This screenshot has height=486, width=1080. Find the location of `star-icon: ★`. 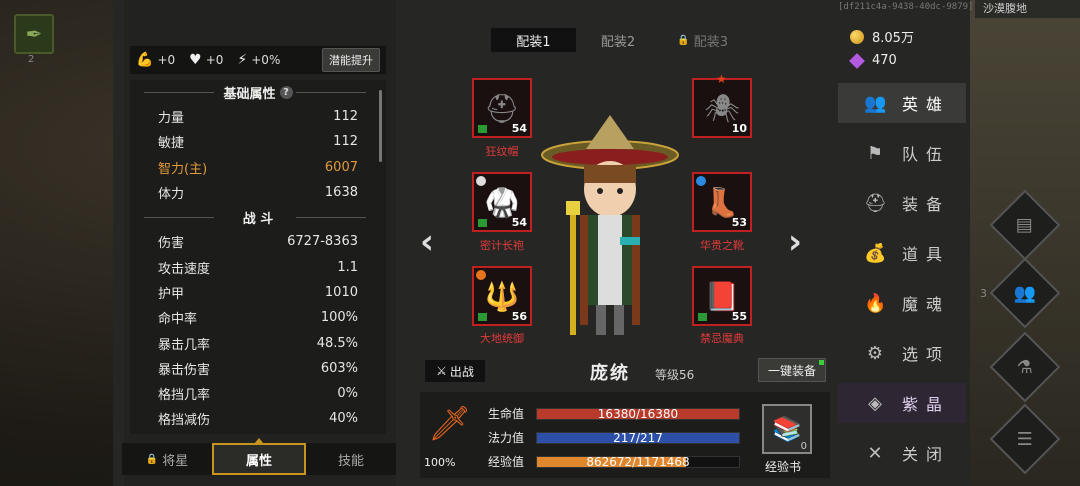

star-icon: ★ is located at coordinates (721, 79).